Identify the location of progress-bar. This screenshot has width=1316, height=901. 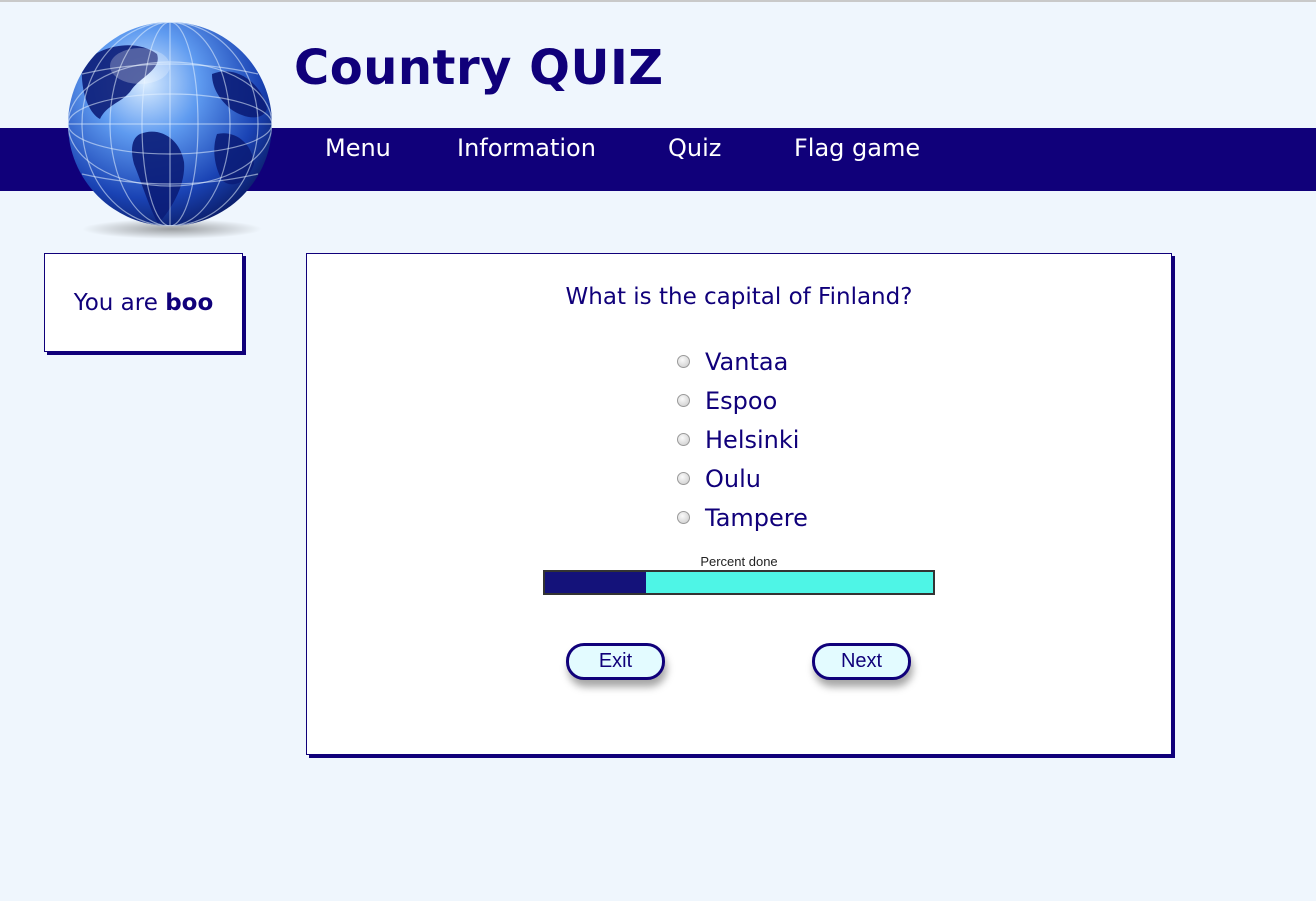
(739, 582).